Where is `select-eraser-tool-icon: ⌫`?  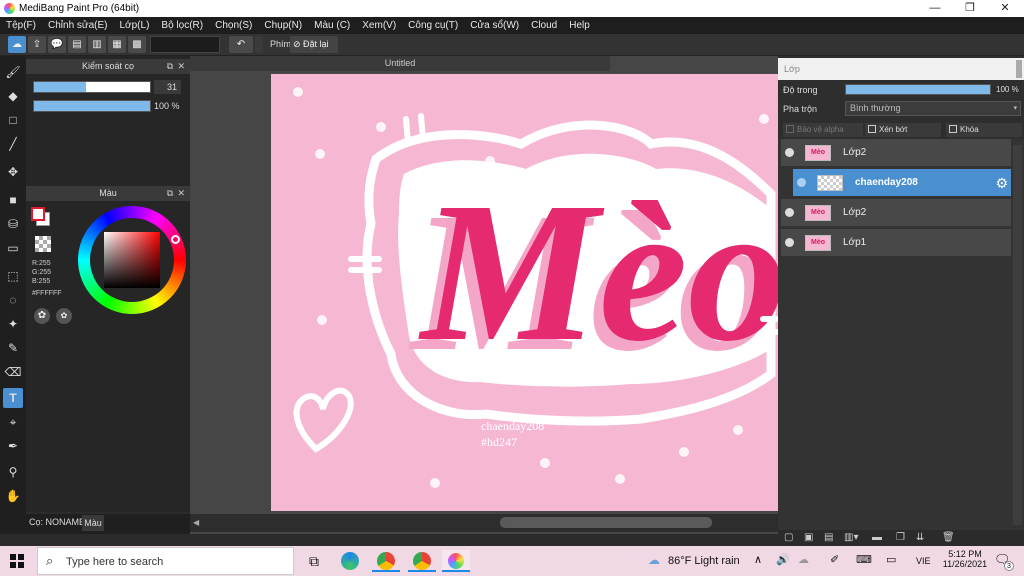 select-eraser-tool-icon: ⌫ is located at coordinates (13, 372).